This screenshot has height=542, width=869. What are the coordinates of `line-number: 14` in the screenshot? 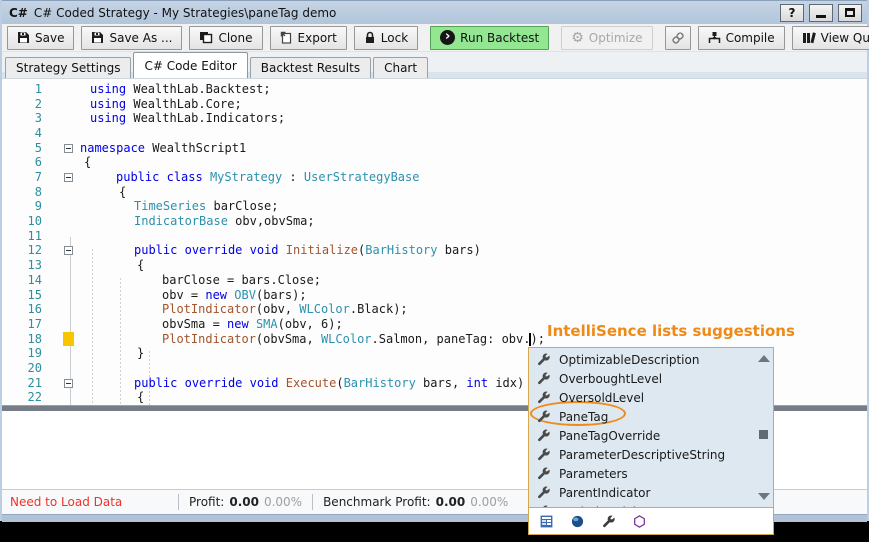 It's located at (34, 279).